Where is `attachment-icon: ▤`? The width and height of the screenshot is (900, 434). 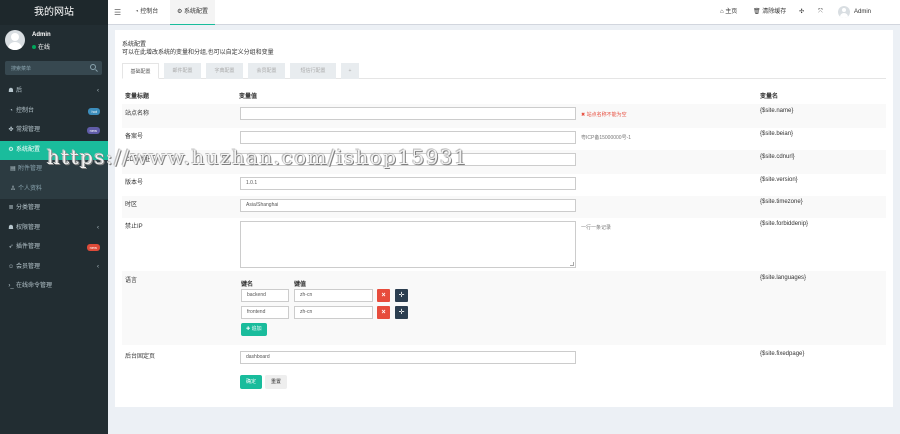
attachment-icon: ▤ is located at coordinates (13, 169).